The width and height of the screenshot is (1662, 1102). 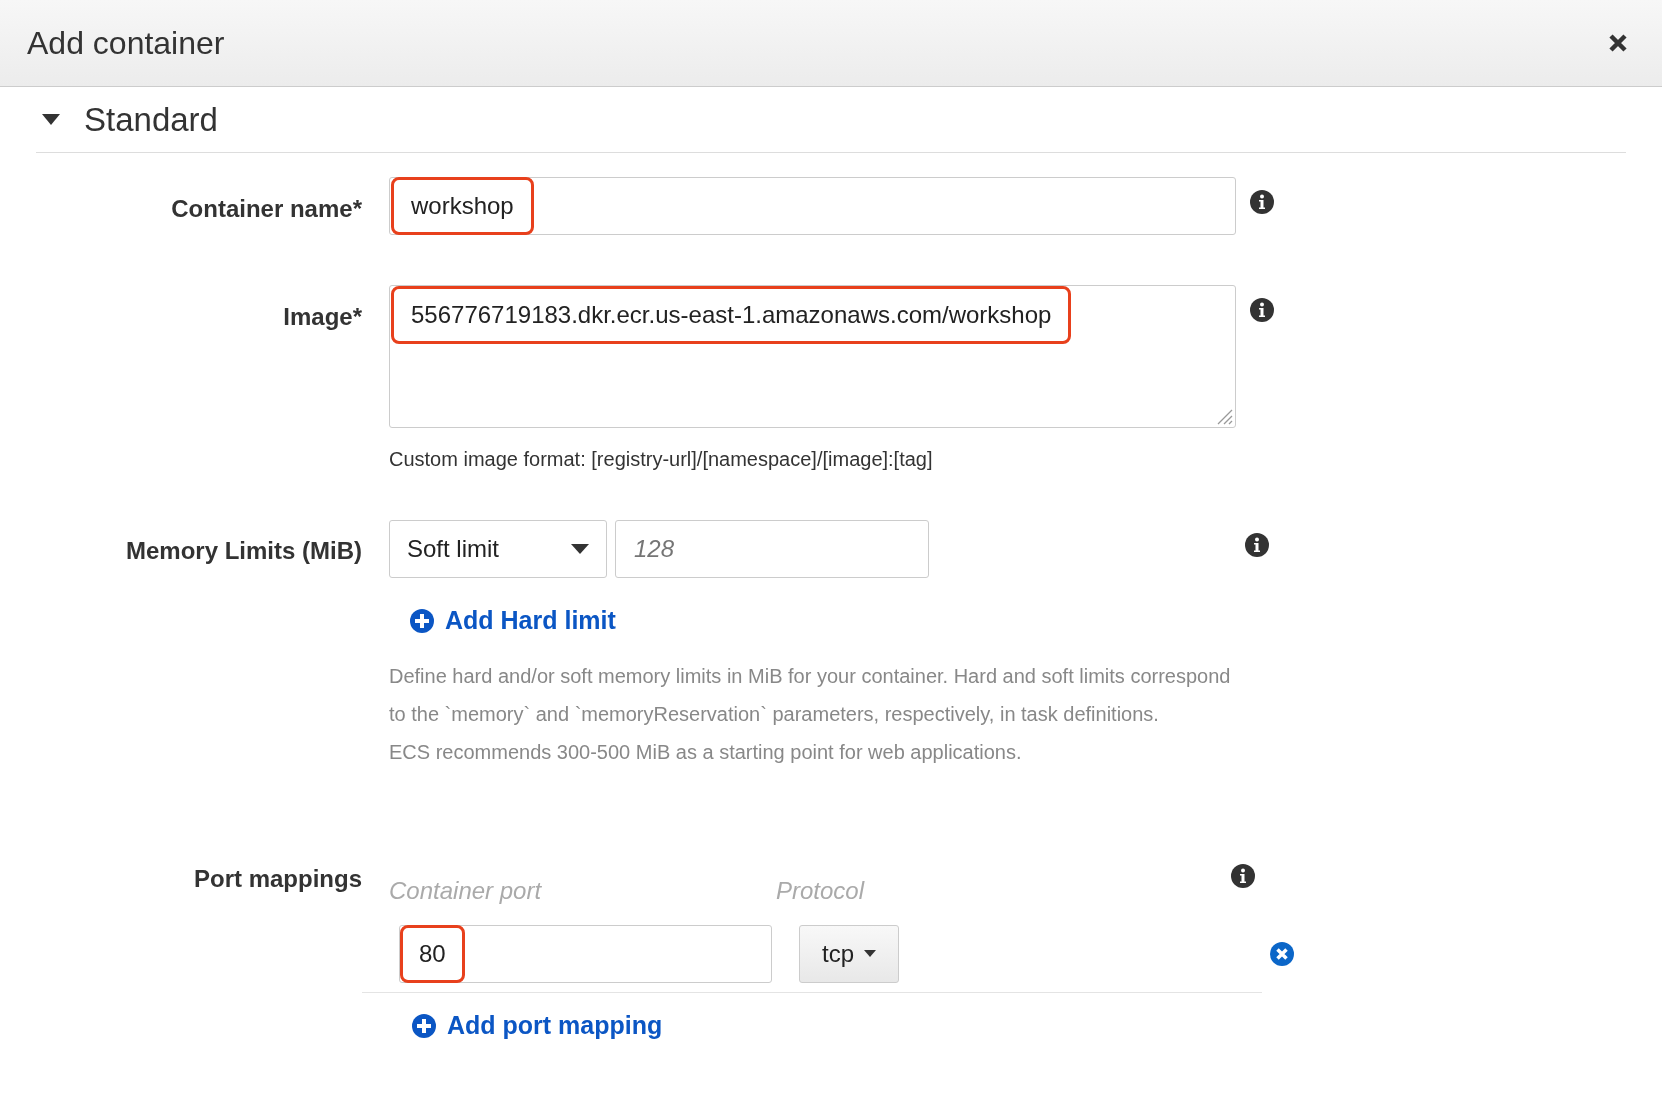 I want to click on field-value: 80, so click(x=432, y=953).